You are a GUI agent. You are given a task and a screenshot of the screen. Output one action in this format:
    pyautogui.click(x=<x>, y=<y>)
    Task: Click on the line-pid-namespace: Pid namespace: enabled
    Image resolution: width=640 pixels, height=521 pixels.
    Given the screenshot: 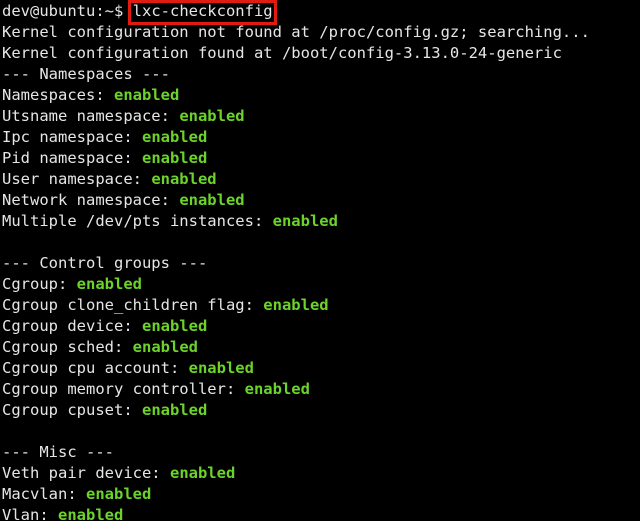 What is the action you would take?
    pyautogui.click(x=321, y=158)
    